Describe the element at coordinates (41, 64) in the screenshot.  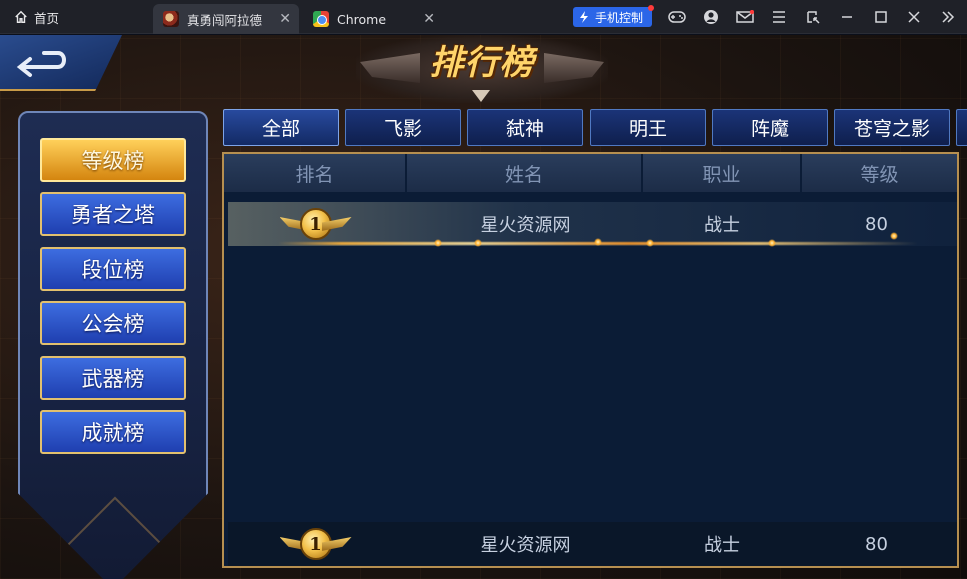
I see `back-arrow-icon` at that location.